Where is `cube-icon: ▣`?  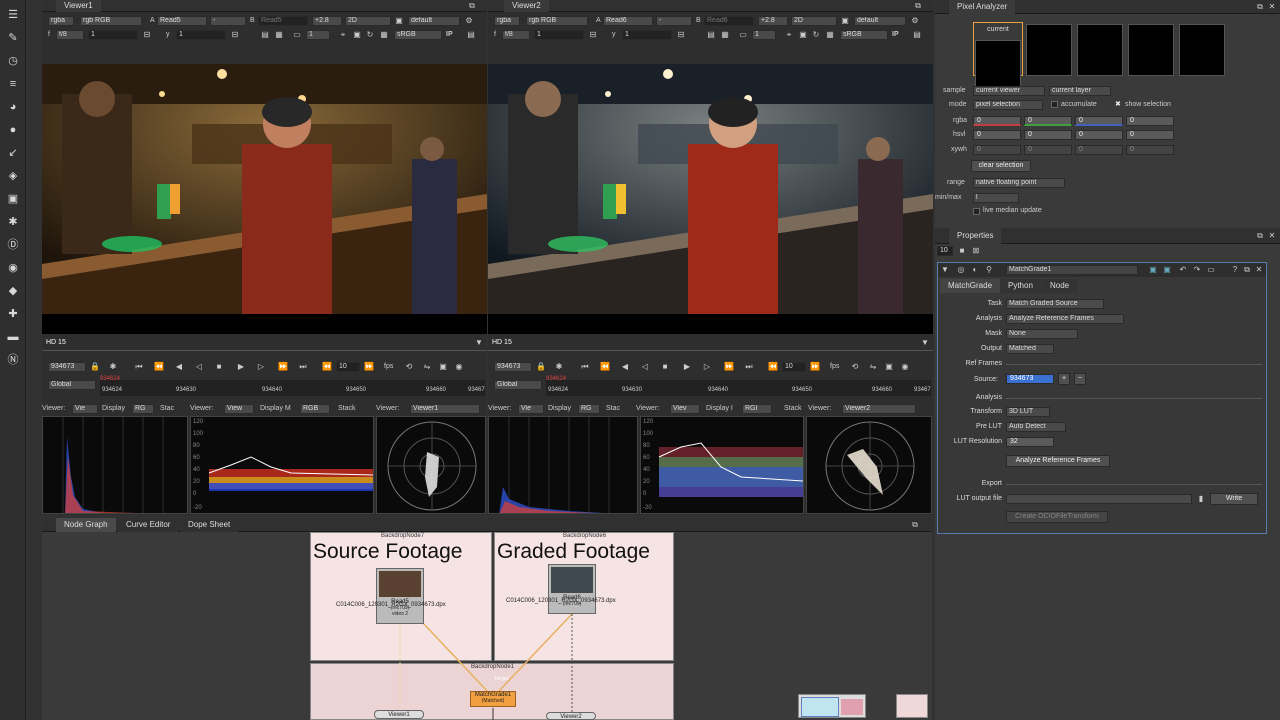
cube-icon: ▣ is located at coordinates (13, 199).